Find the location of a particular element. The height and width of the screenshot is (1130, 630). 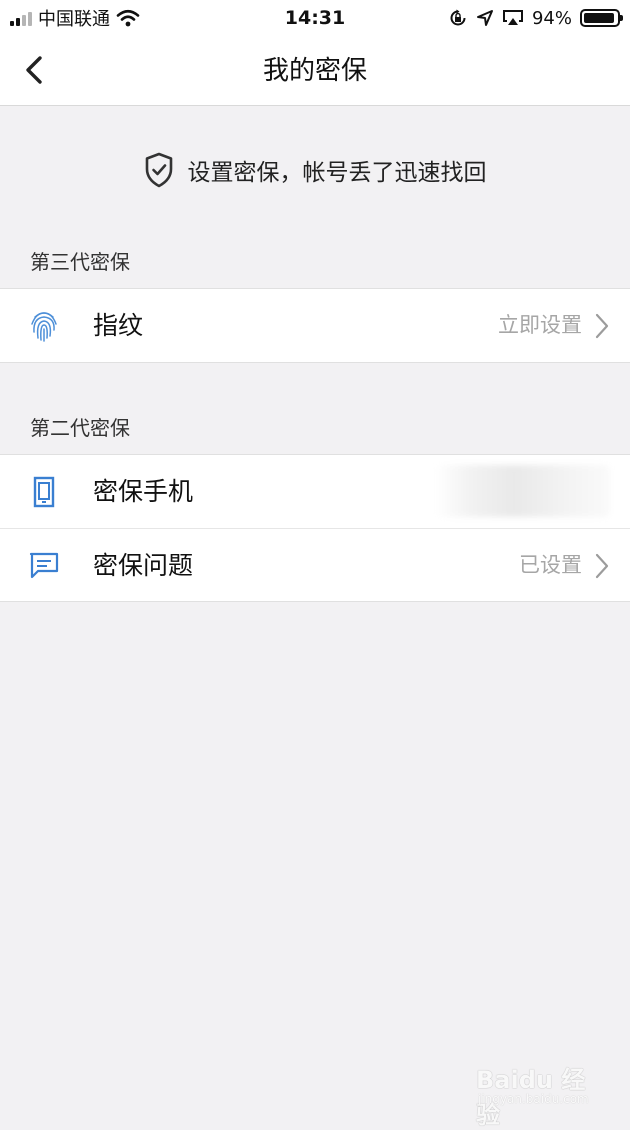

page-title: 我的密保 is located at coordinates (314, 71).